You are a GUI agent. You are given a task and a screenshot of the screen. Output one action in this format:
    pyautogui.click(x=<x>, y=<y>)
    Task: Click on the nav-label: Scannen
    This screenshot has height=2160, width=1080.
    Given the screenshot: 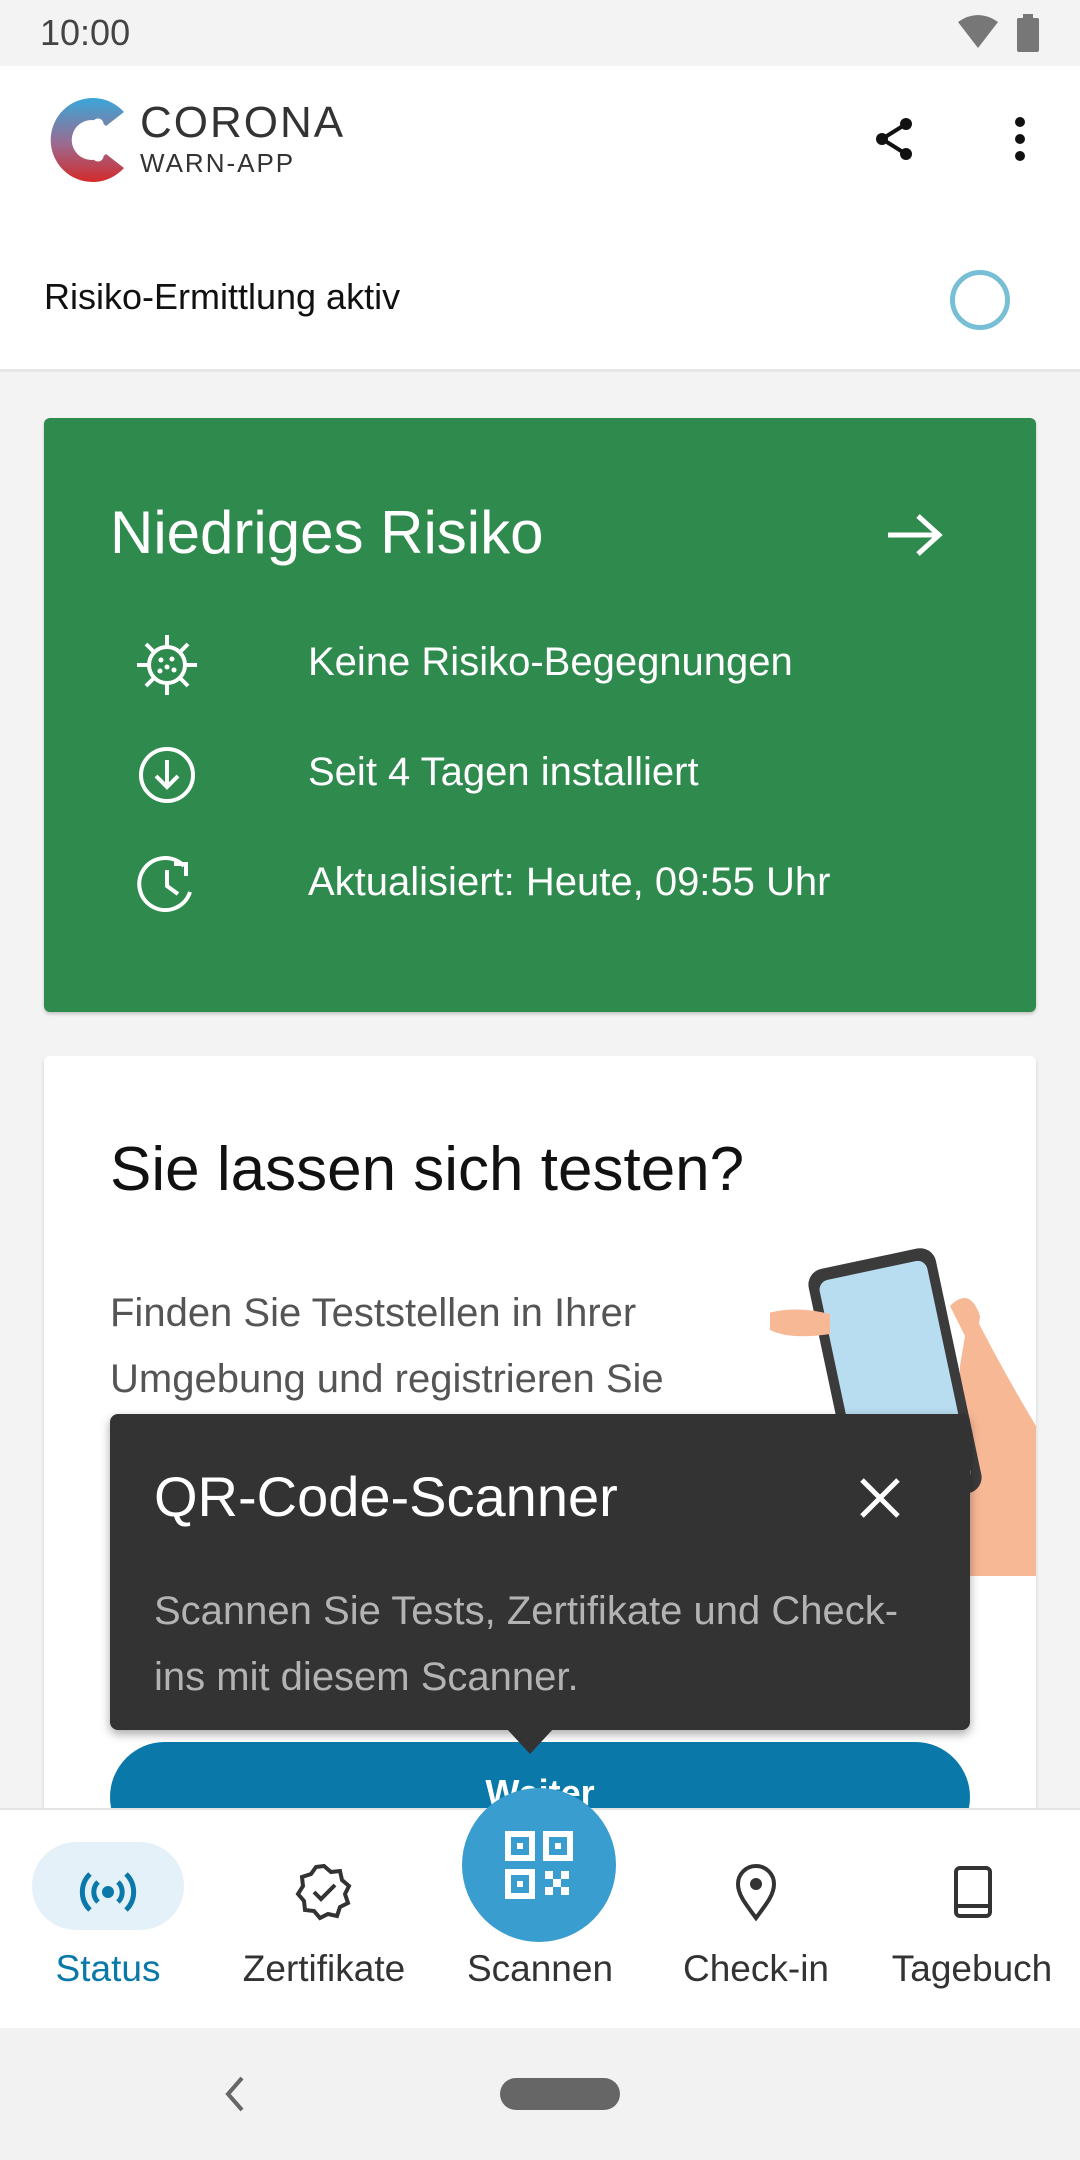 What is the action you would take?
    pyautogui.click(x=540, y=1968)
    